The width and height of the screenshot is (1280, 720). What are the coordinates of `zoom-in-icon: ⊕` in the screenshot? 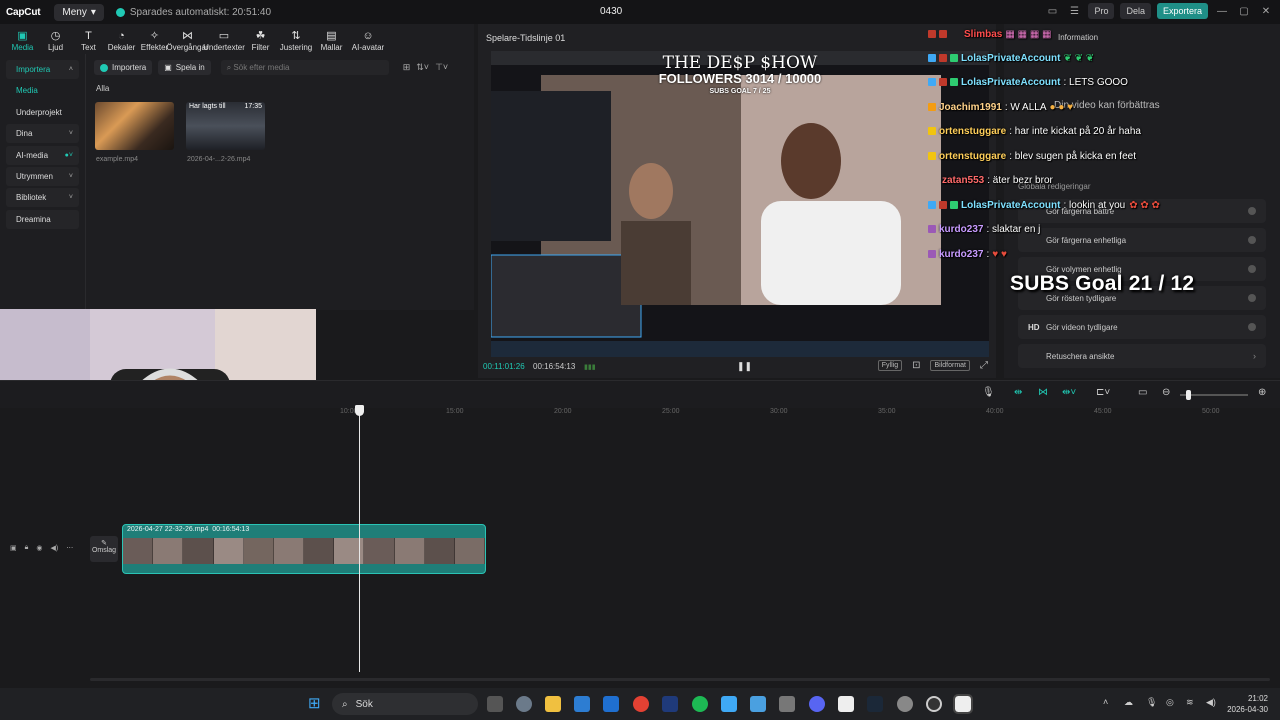 It's located at (1262, 392).